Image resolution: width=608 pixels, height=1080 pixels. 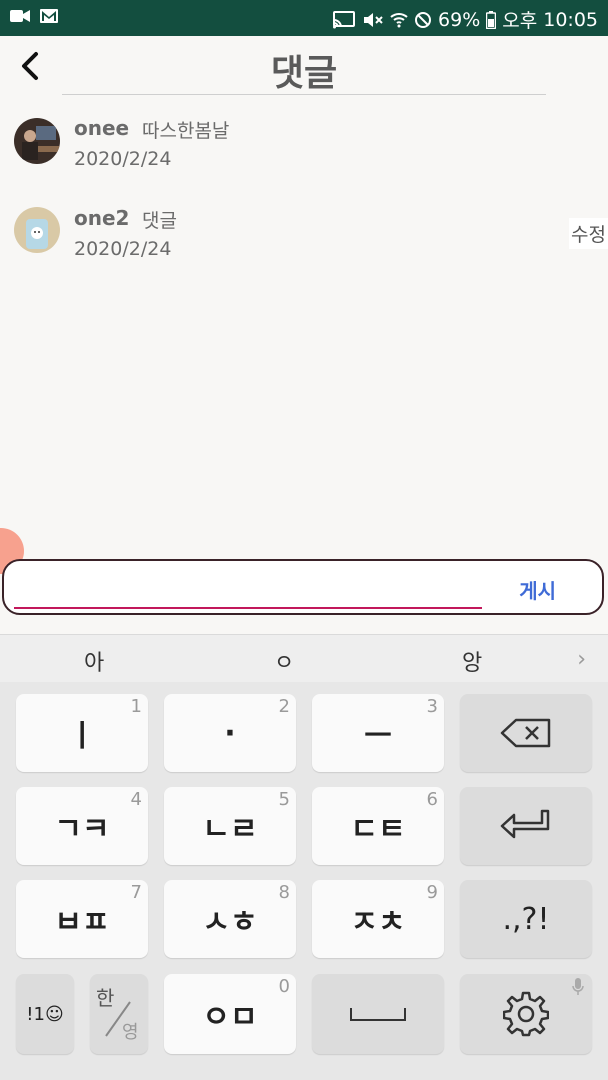 I want to click on clock: 10:05, so click(x=570, y=19).